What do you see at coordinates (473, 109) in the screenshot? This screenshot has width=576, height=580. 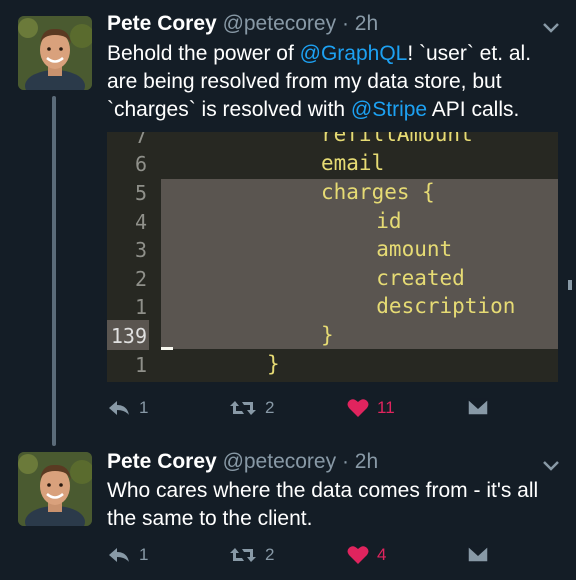 I see `tweet-text-part: API calls.` at bounding box center [473, 109].